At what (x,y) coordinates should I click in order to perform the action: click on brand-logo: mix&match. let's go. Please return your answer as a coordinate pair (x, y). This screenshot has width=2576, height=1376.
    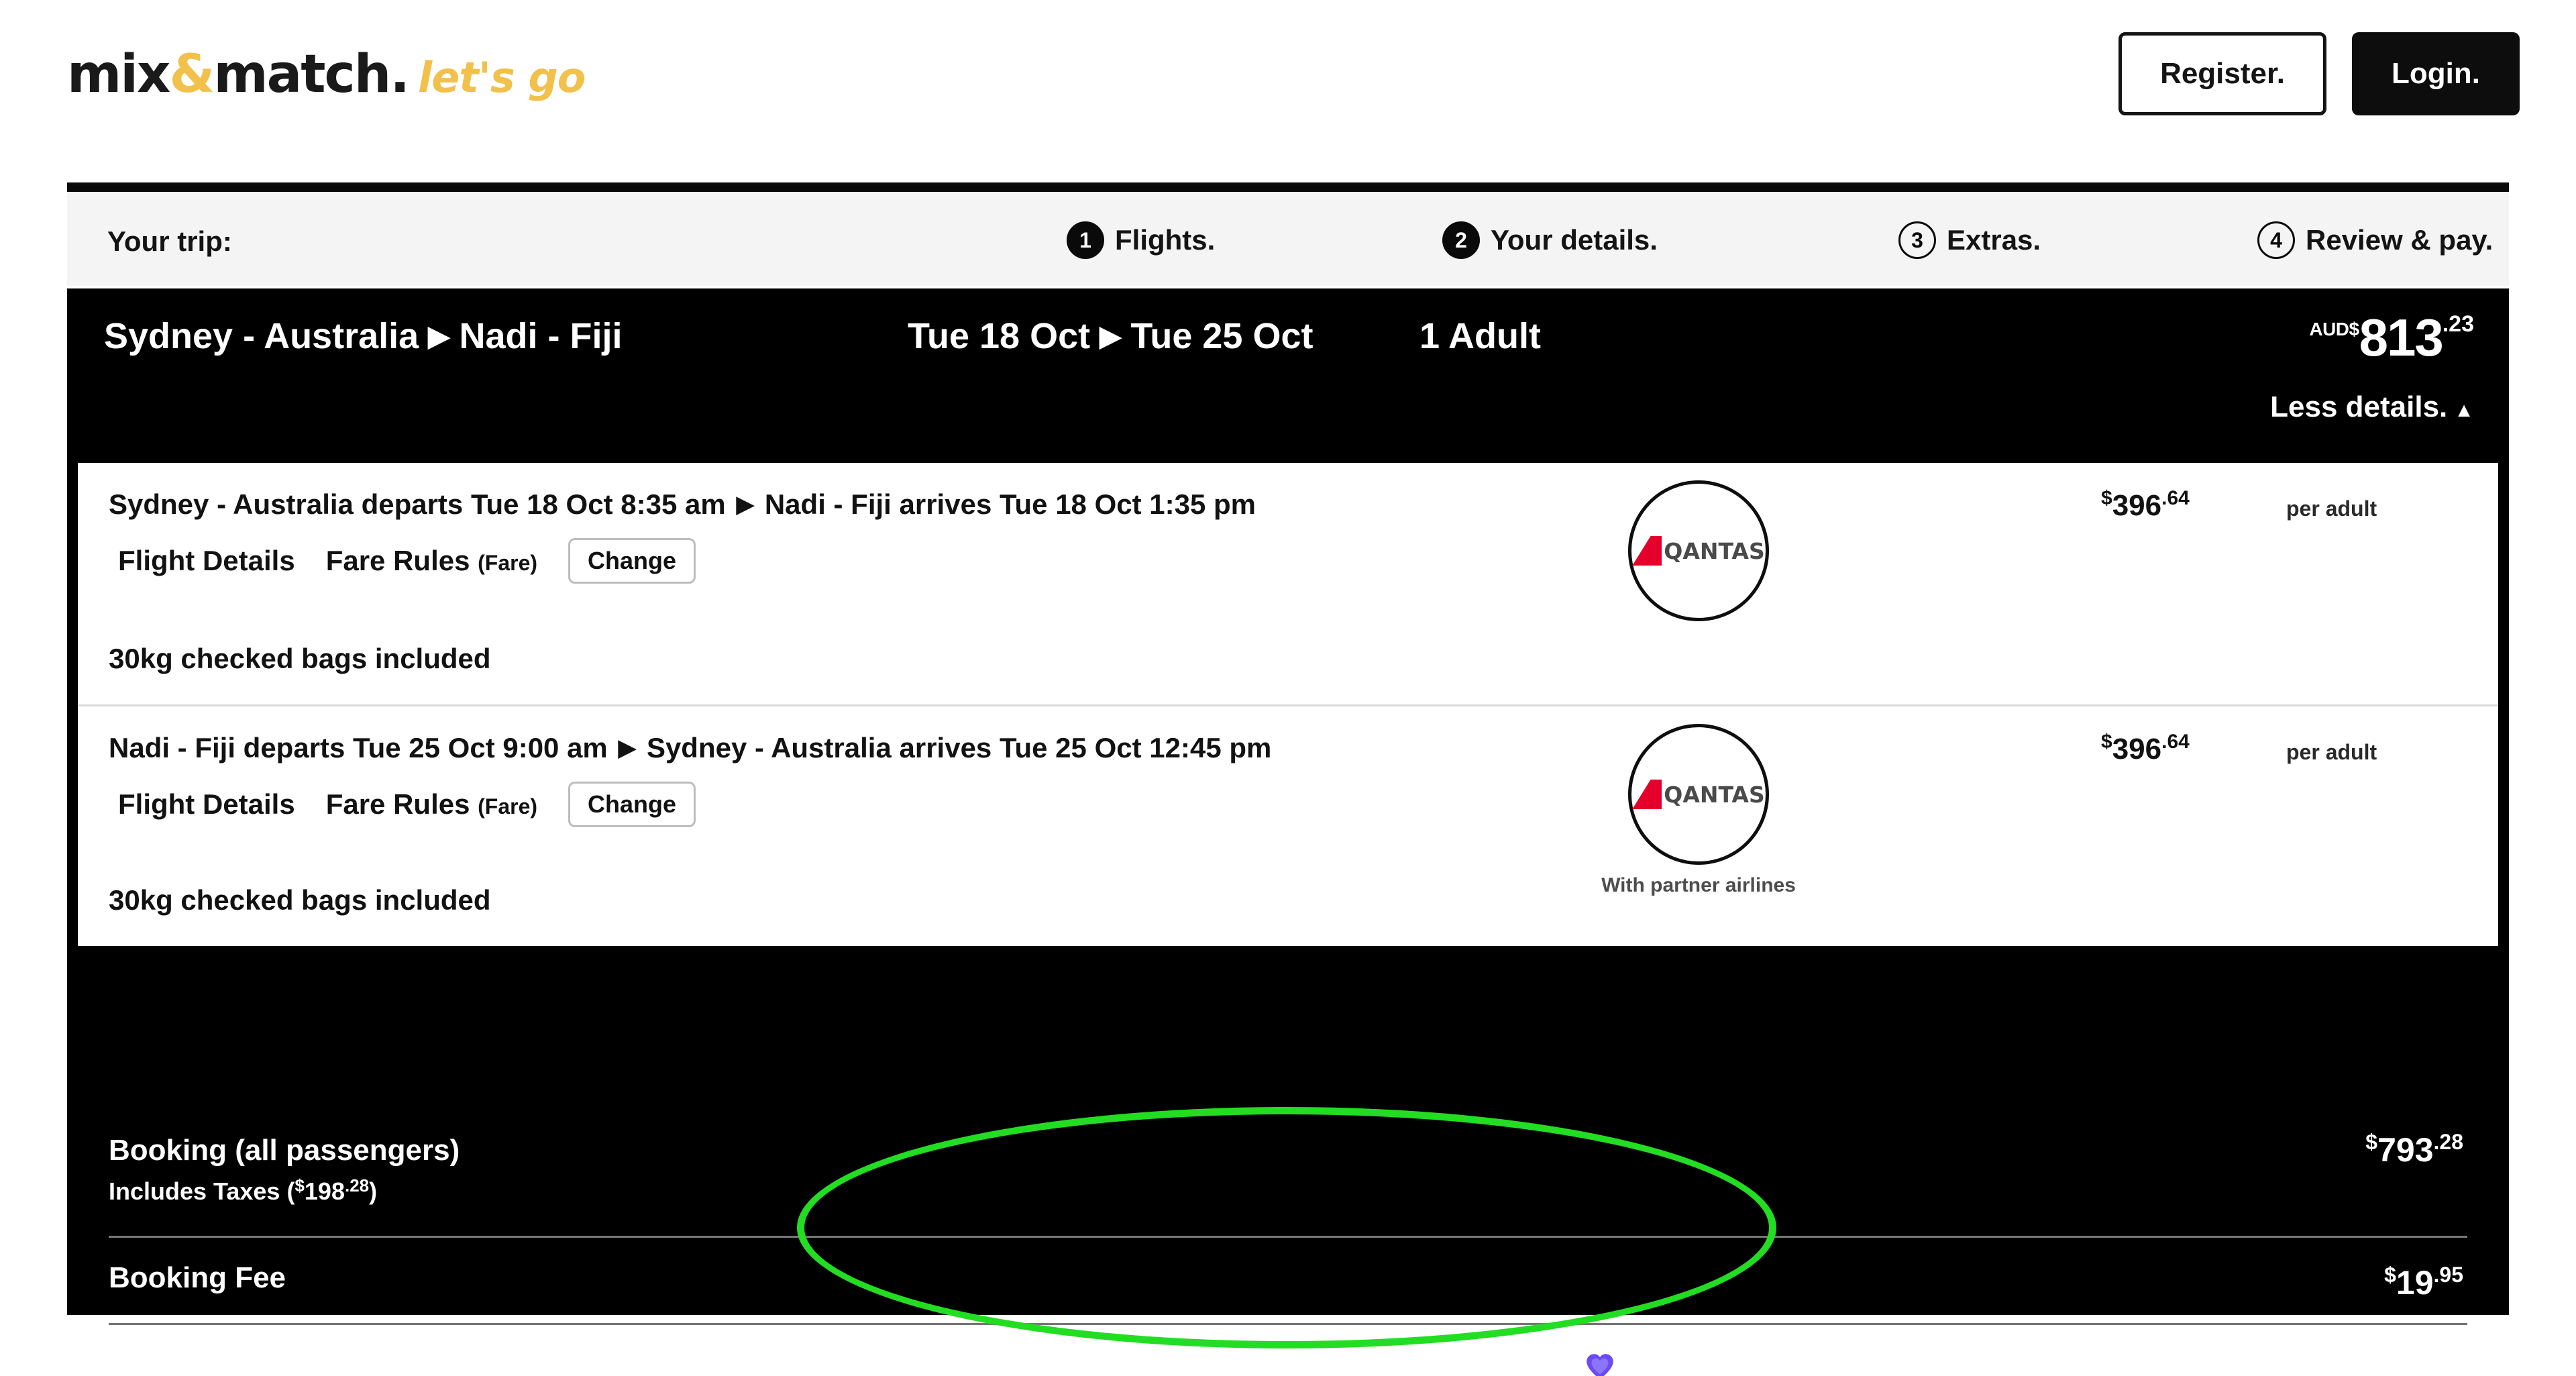
    Looking at the image, I should click on (326, 74).